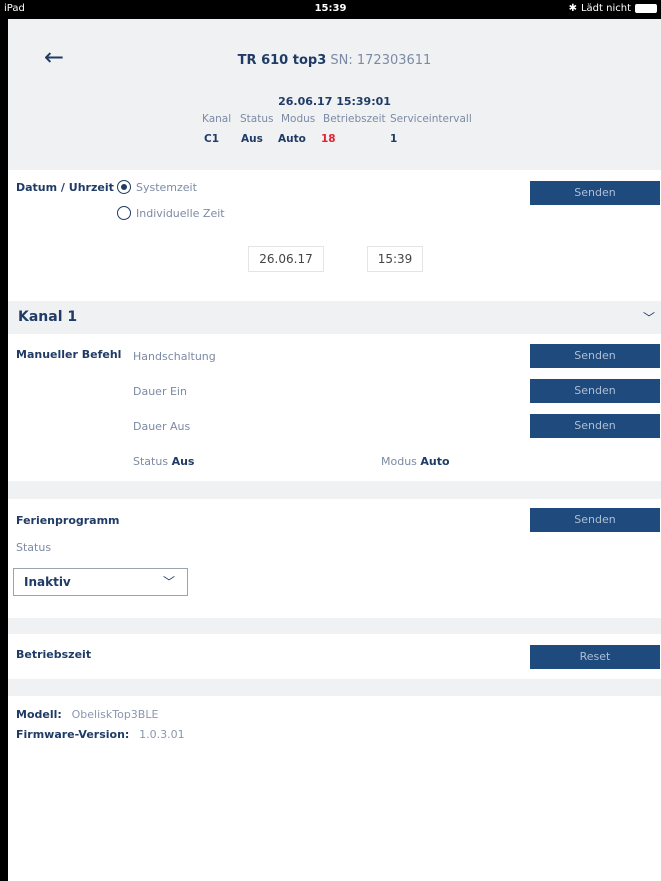 This screenshot has height=881, width=661. I want to click on kanal-status-label: Status, so click(151, 461).